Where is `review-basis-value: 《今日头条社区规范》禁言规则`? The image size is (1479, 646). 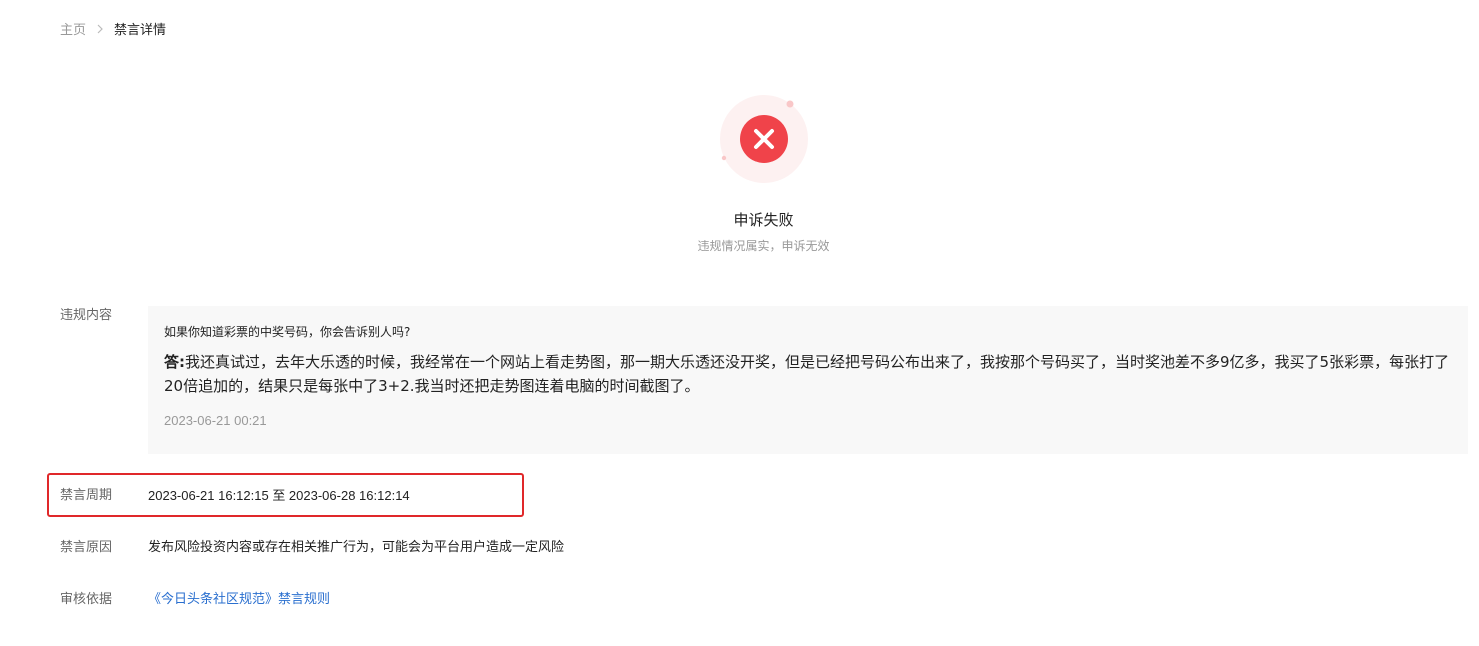 review-basis-value: 《今日头条社区规范》禁言规则 is located at coordinates (239, 600).